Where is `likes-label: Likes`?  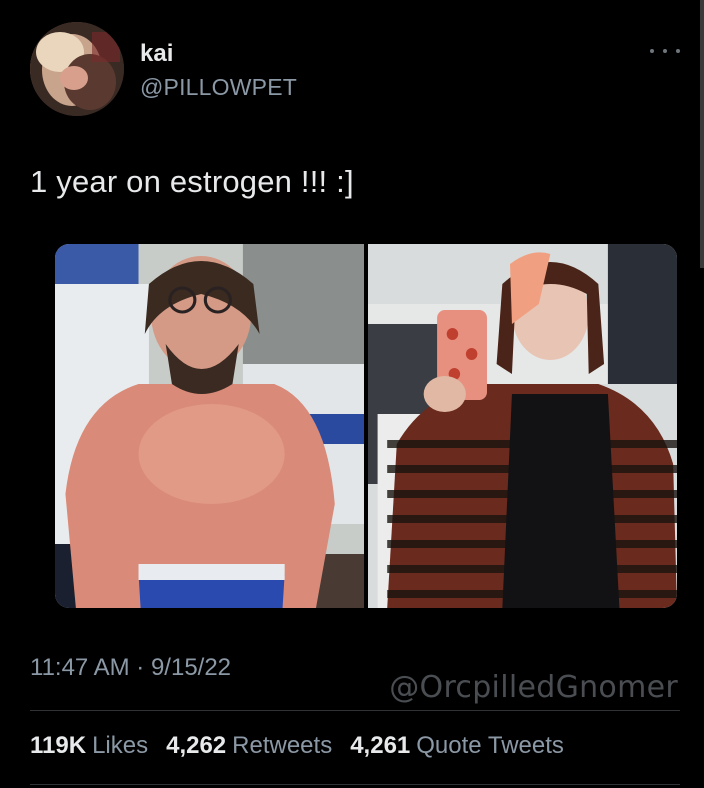
likes-label: Likes is located at coordinates (120, 745).